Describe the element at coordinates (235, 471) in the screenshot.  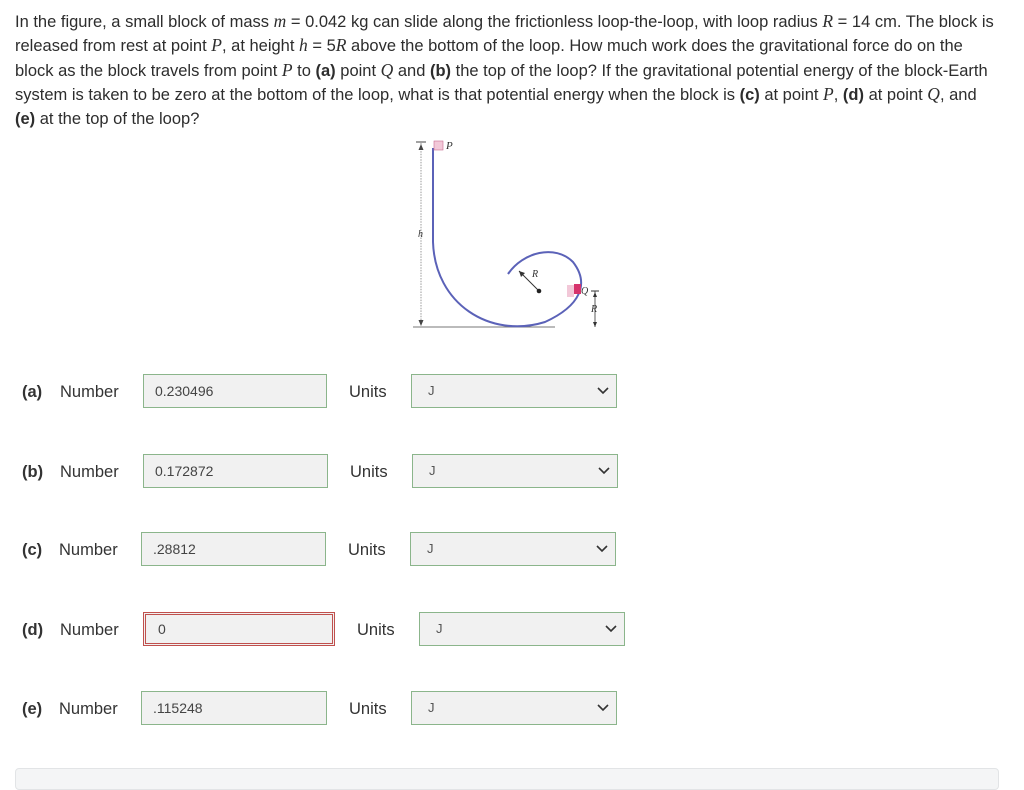
I see `number-input-b: 0.172872` at that location.